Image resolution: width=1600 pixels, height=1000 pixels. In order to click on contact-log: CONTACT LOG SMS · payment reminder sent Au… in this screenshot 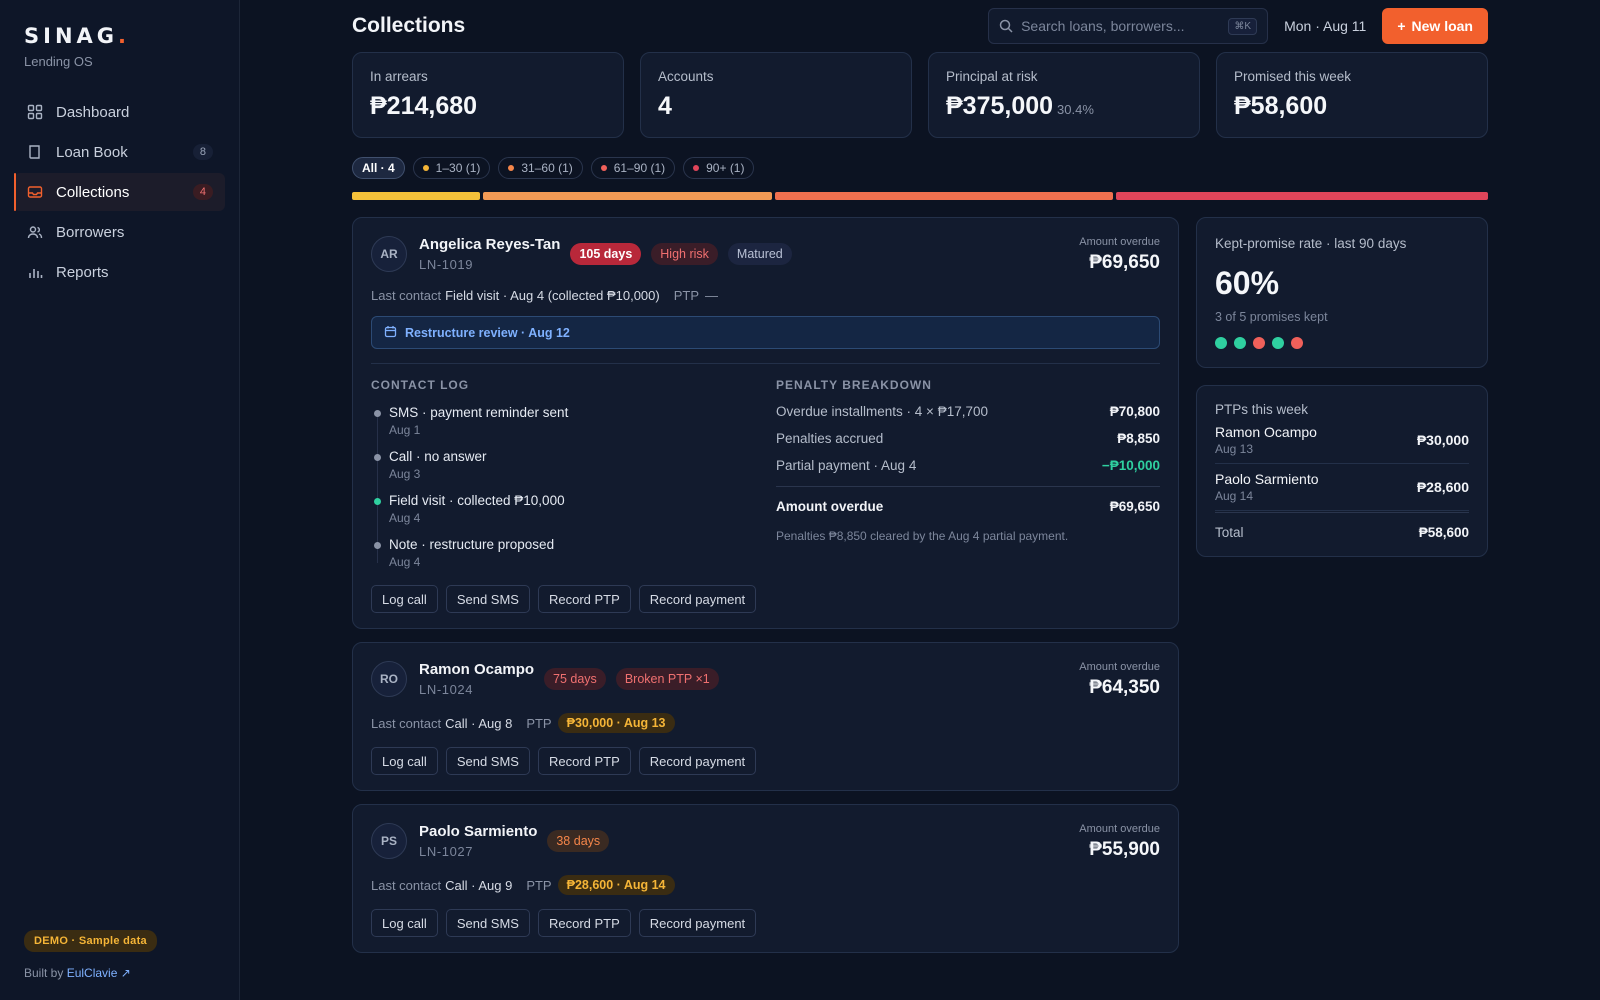, I will do `click(573, 479)`.